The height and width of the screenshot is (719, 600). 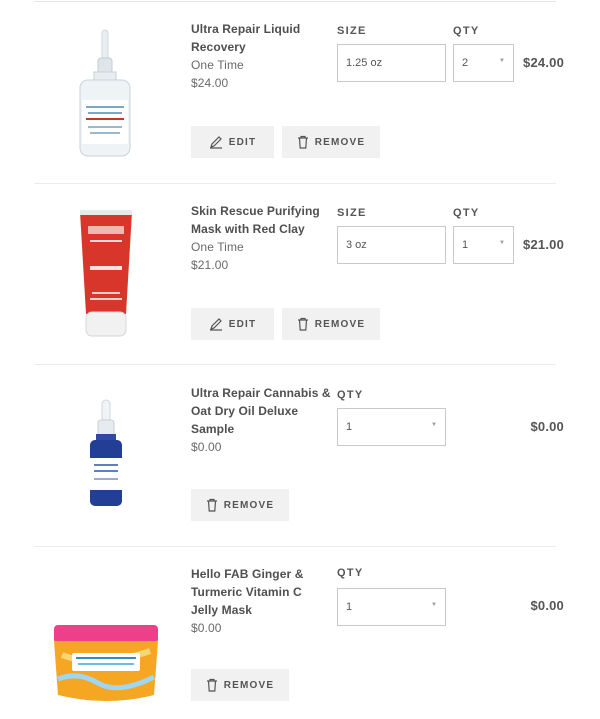 What do you see at coordinates (105, 93) in the screenshot?
I see `product-image-serum` at bounding box center [105, 93].